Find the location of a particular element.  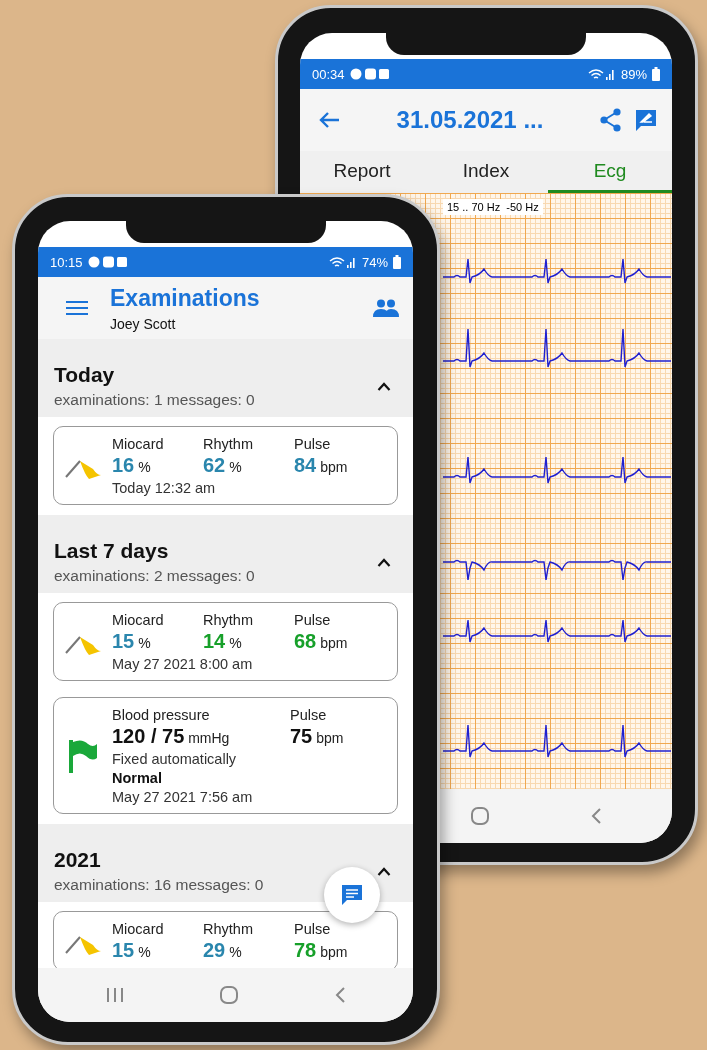

section-title: 2021 is located at coordinates (78, 860).